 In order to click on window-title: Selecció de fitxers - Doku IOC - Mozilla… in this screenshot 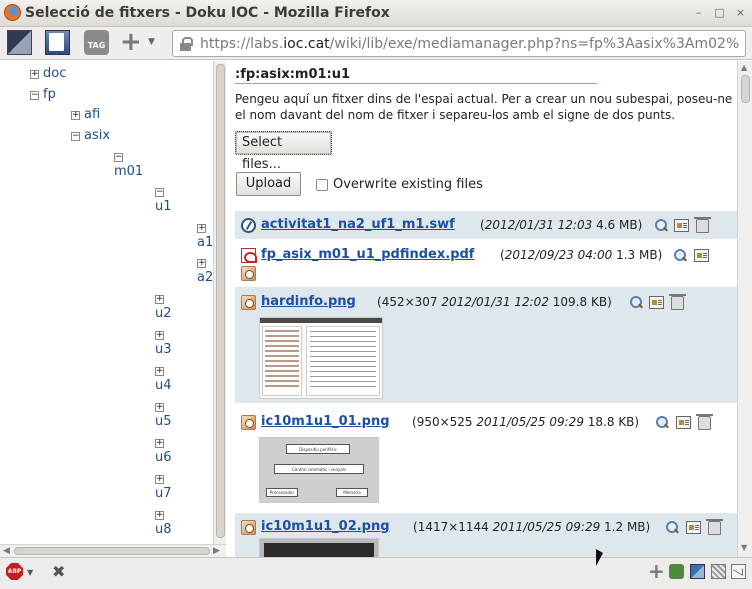, I will do `click(207, 13)`.